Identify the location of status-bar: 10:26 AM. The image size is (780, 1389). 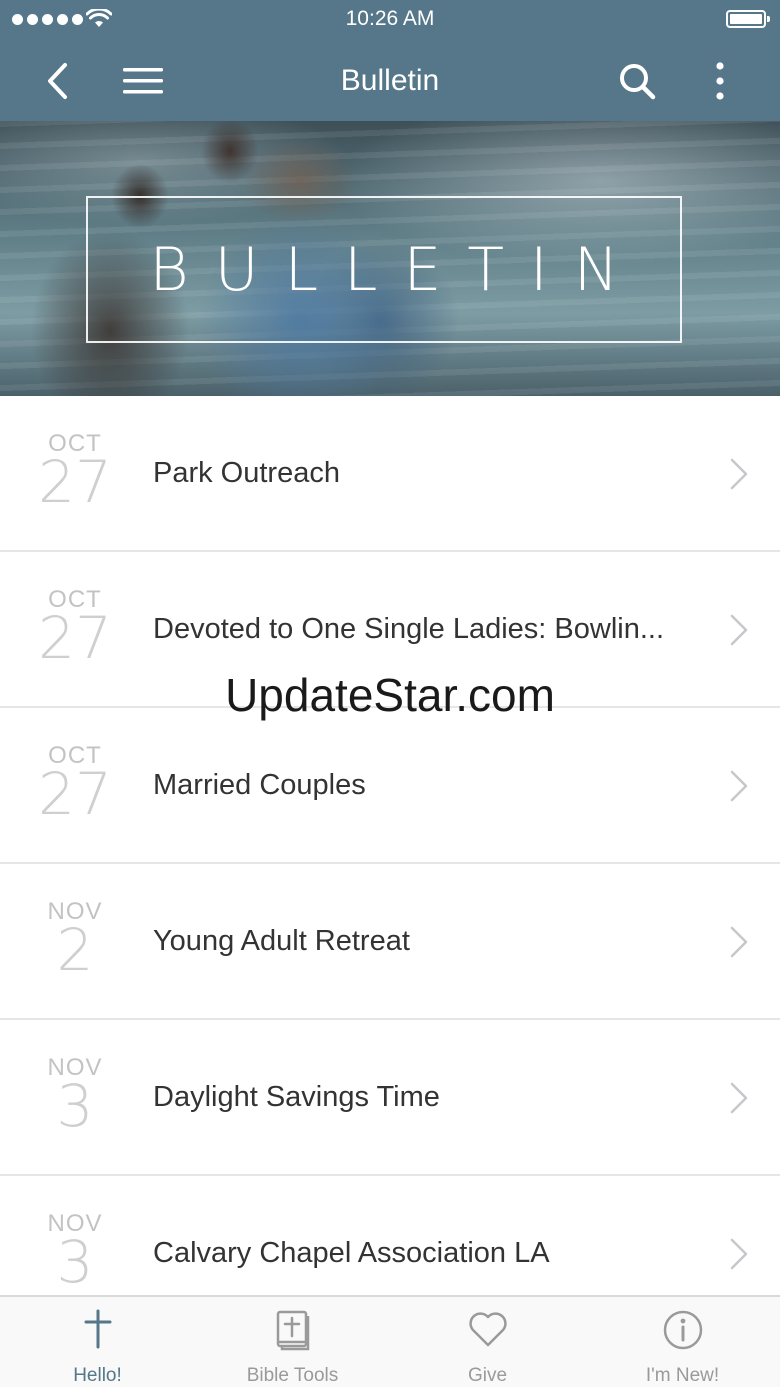
(390, 20).